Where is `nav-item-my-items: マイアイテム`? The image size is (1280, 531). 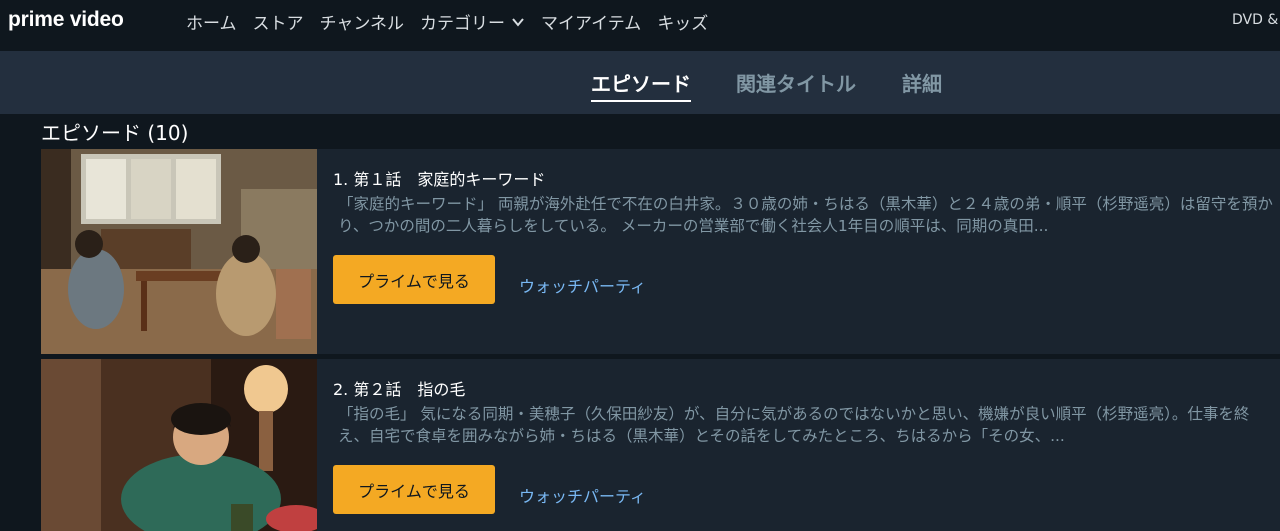
nav-item-my-items: マイアイテム is located at coordinates (591, 21).